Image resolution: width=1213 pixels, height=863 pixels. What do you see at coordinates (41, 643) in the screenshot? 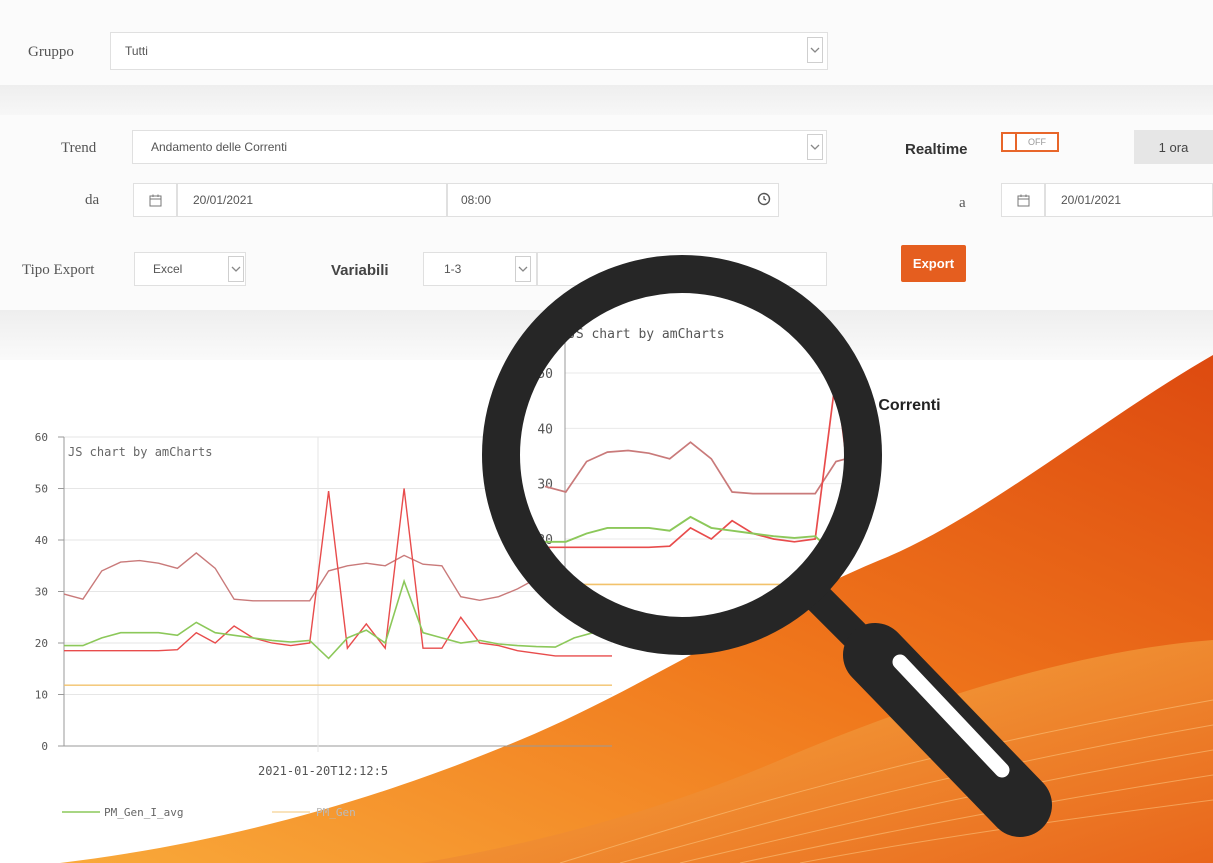
I see `y-tick-label: 20` at bounding box center [41, 643].